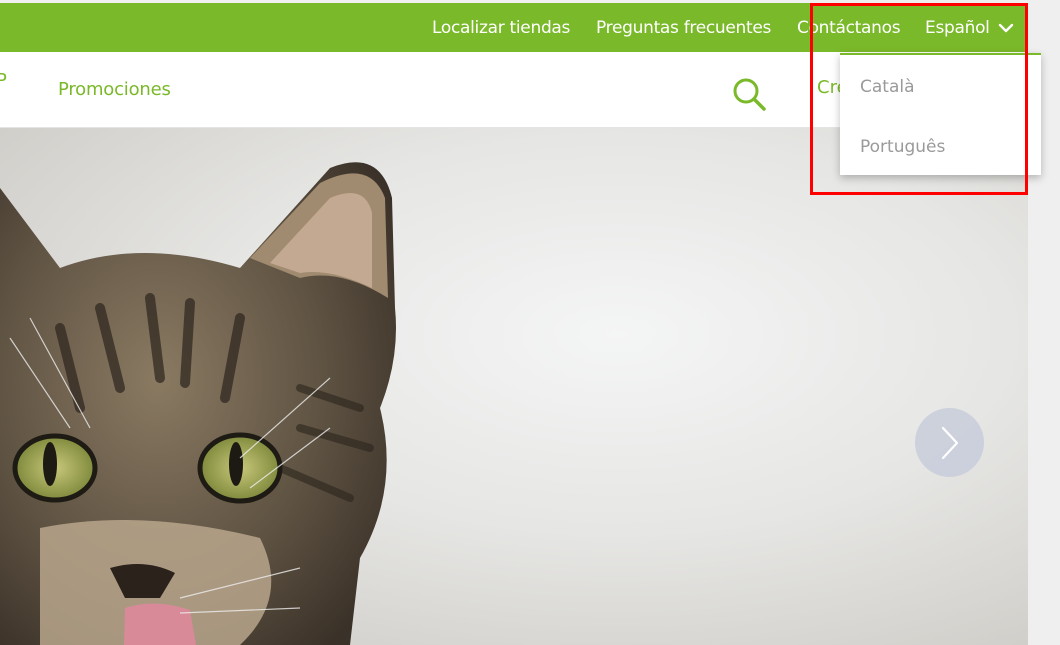 The width and height of the screenshot is (1060, 645). What do you see at coordinates (1005, 28) in the screenshot?
I see `chevron-down-icon` at bounding box center [1005, 28].